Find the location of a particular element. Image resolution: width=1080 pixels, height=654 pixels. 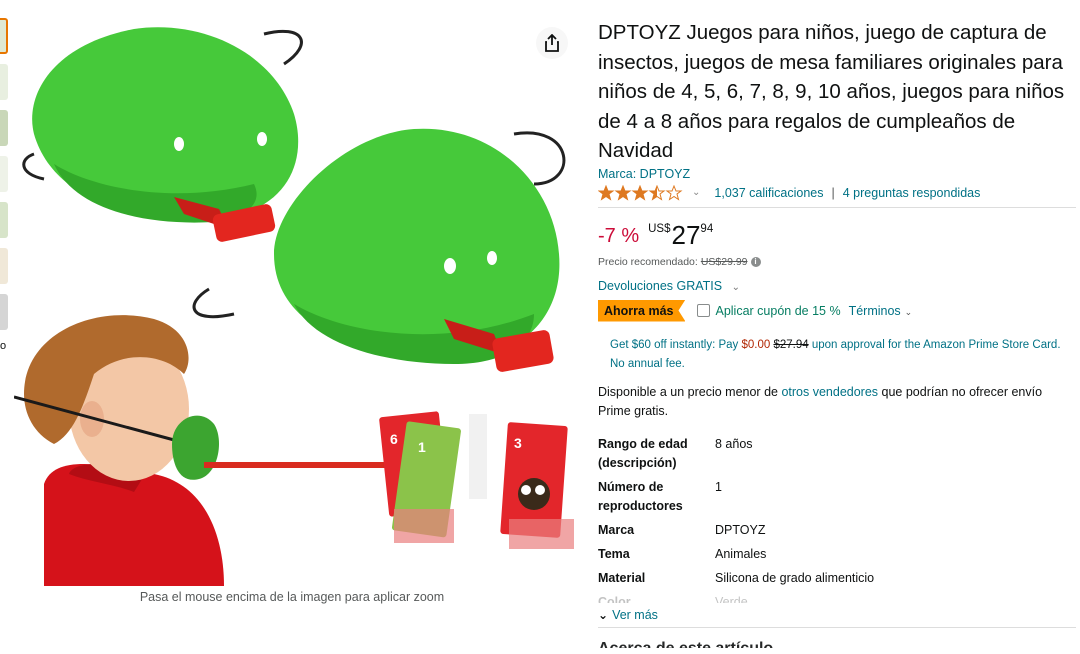

coupon-checkbox is located at coordinates (704, 310).